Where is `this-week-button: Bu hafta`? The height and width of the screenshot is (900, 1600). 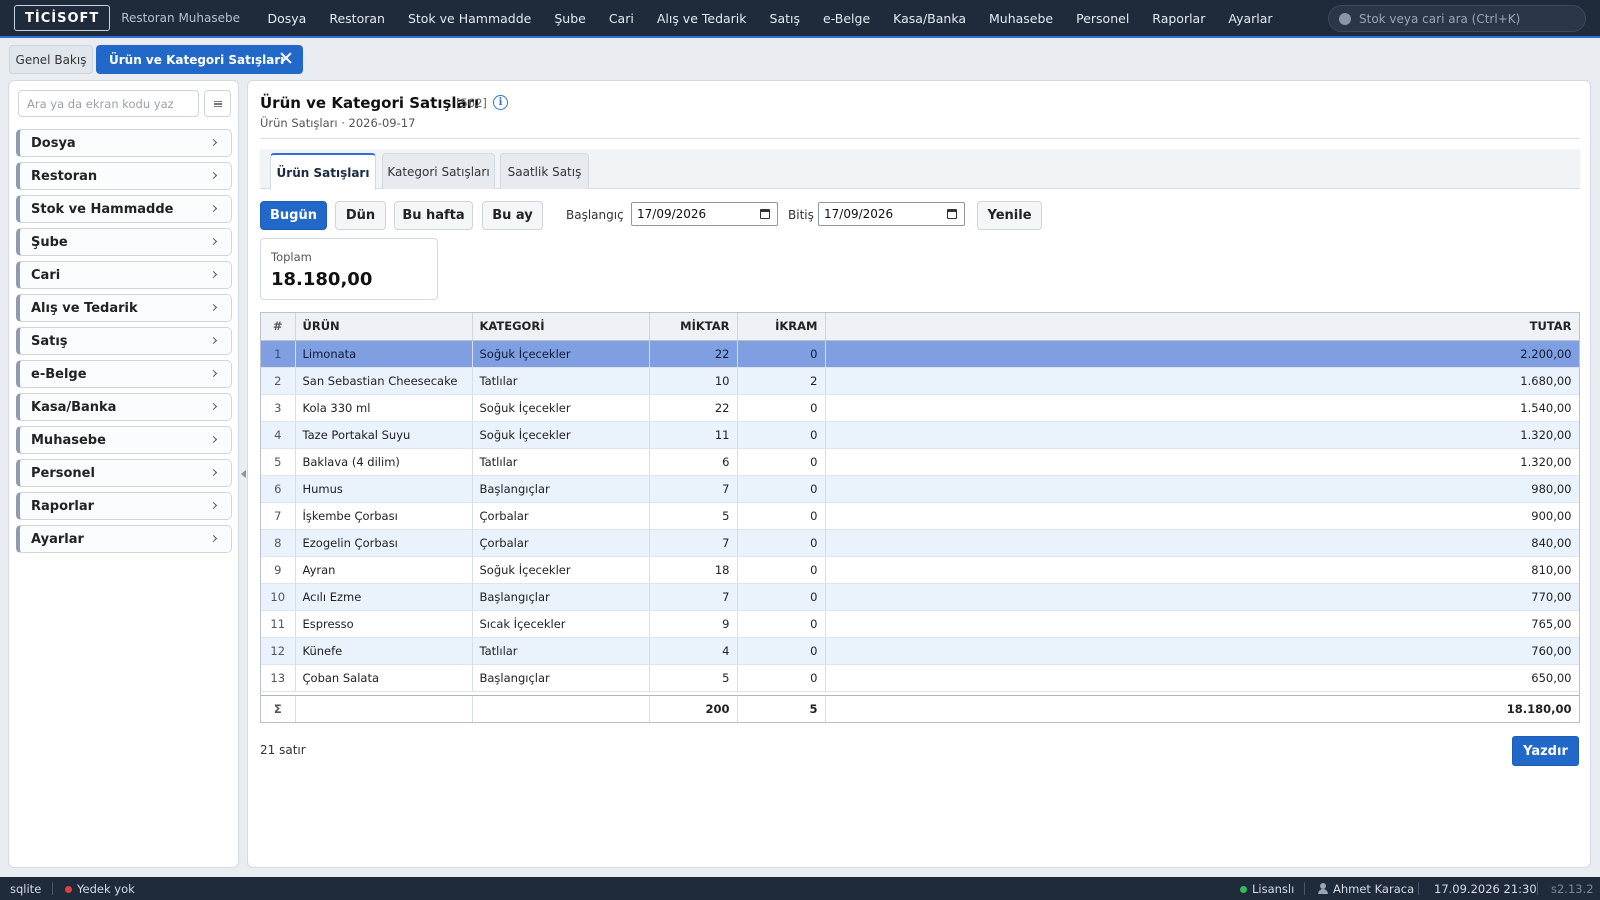 this-week-button: Bu hafta is located at coordinates (433, 215).